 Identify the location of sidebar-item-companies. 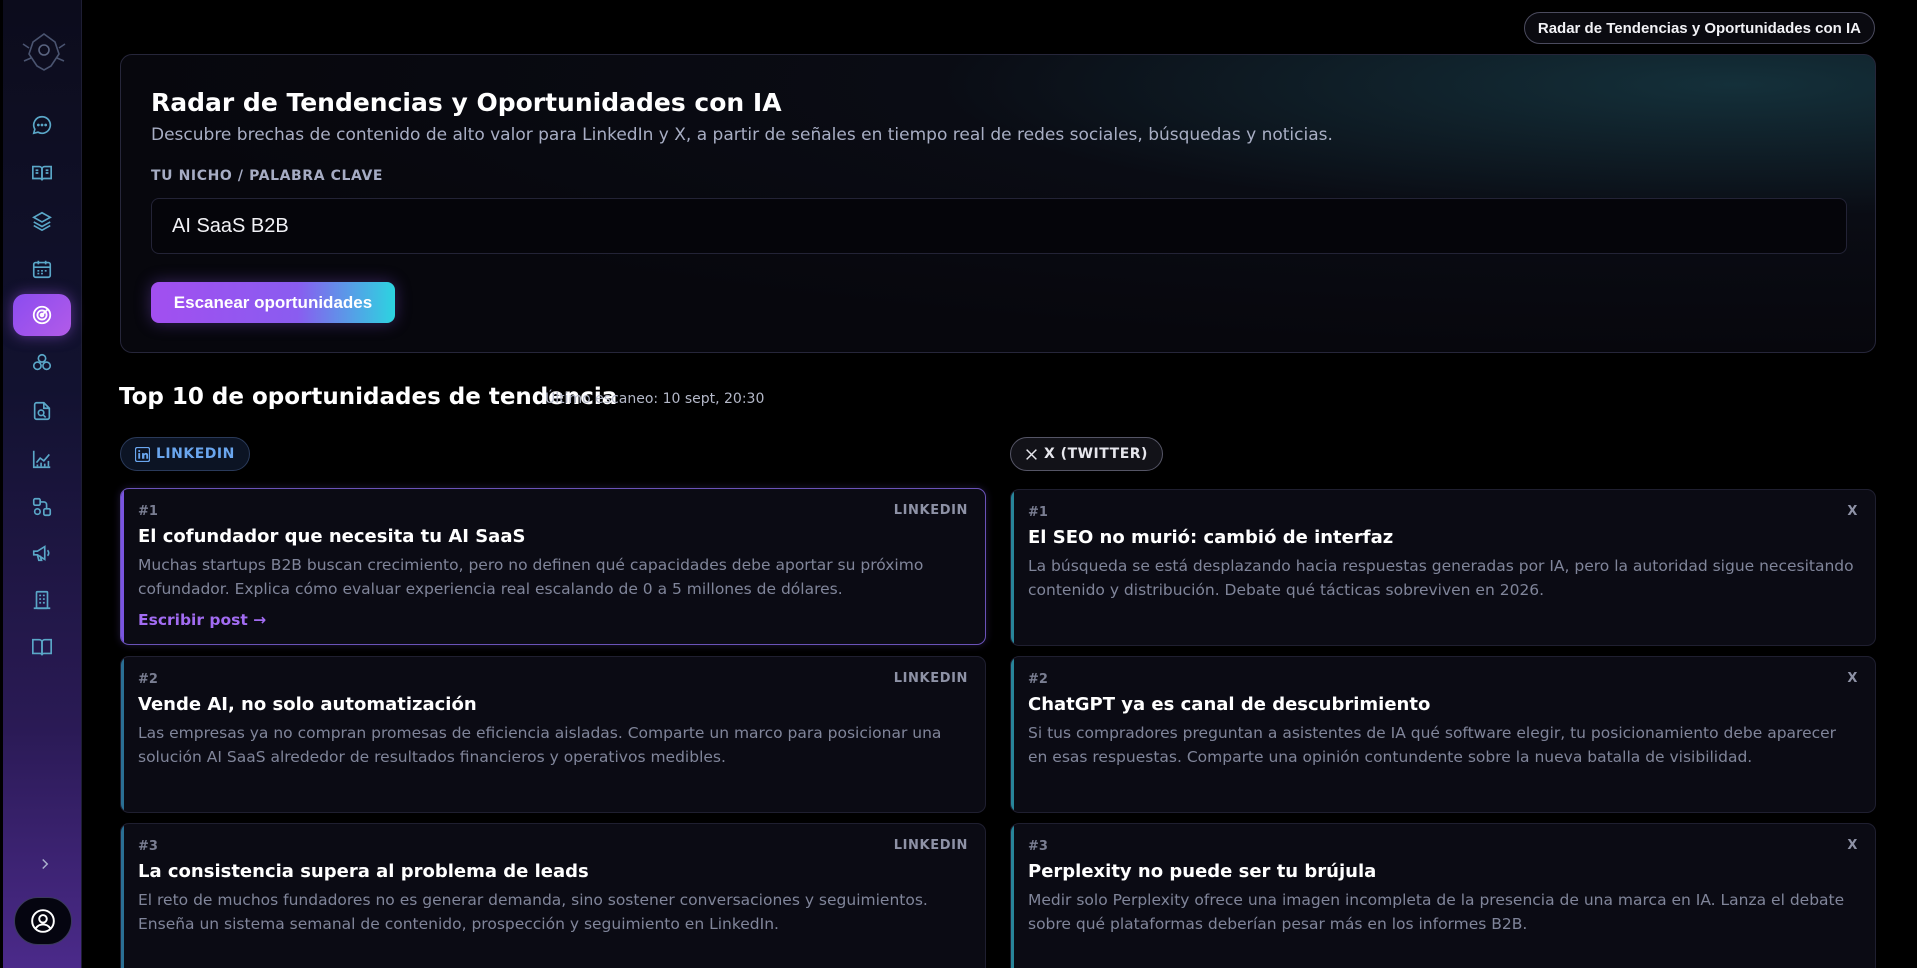
(42, 600).